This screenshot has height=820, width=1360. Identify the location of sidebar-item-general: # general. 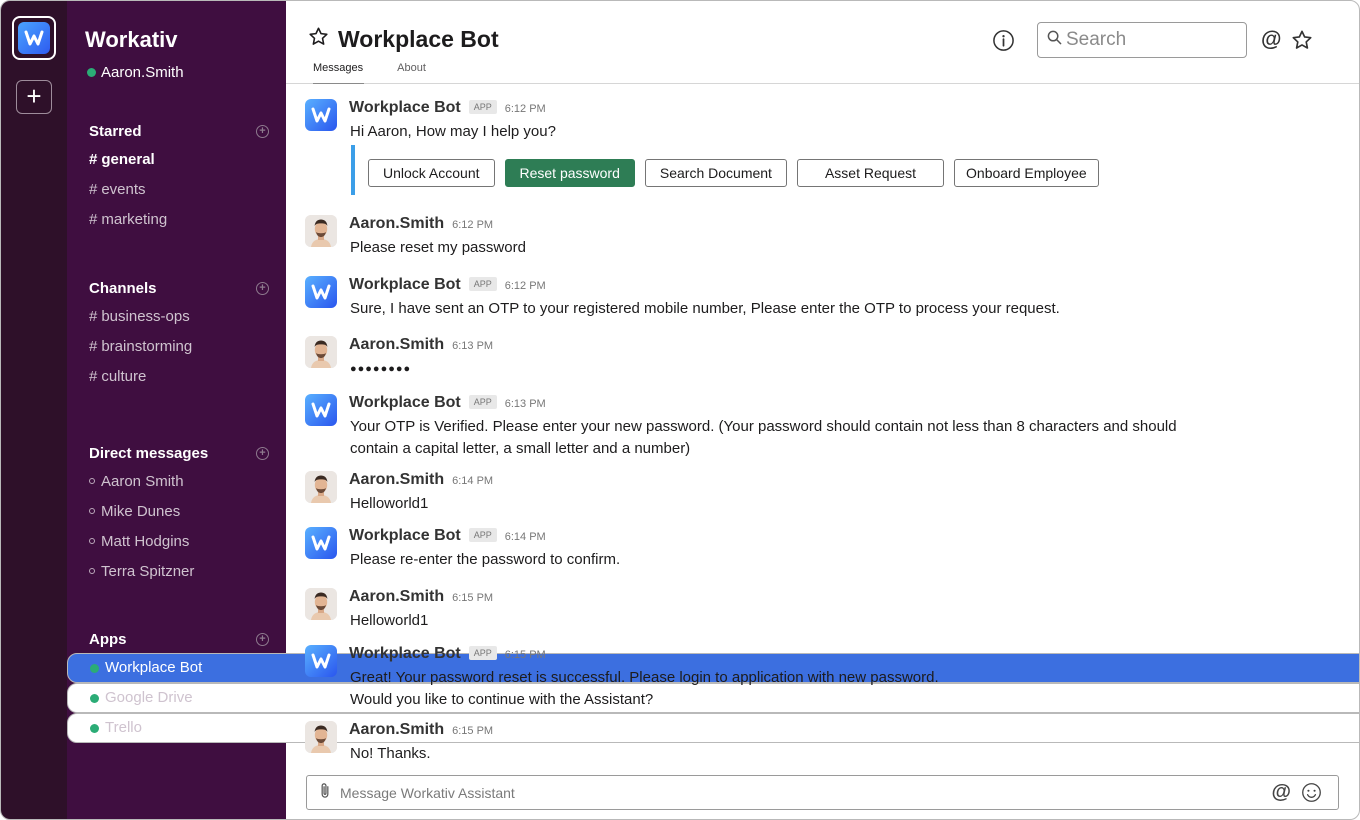
(176, 160).